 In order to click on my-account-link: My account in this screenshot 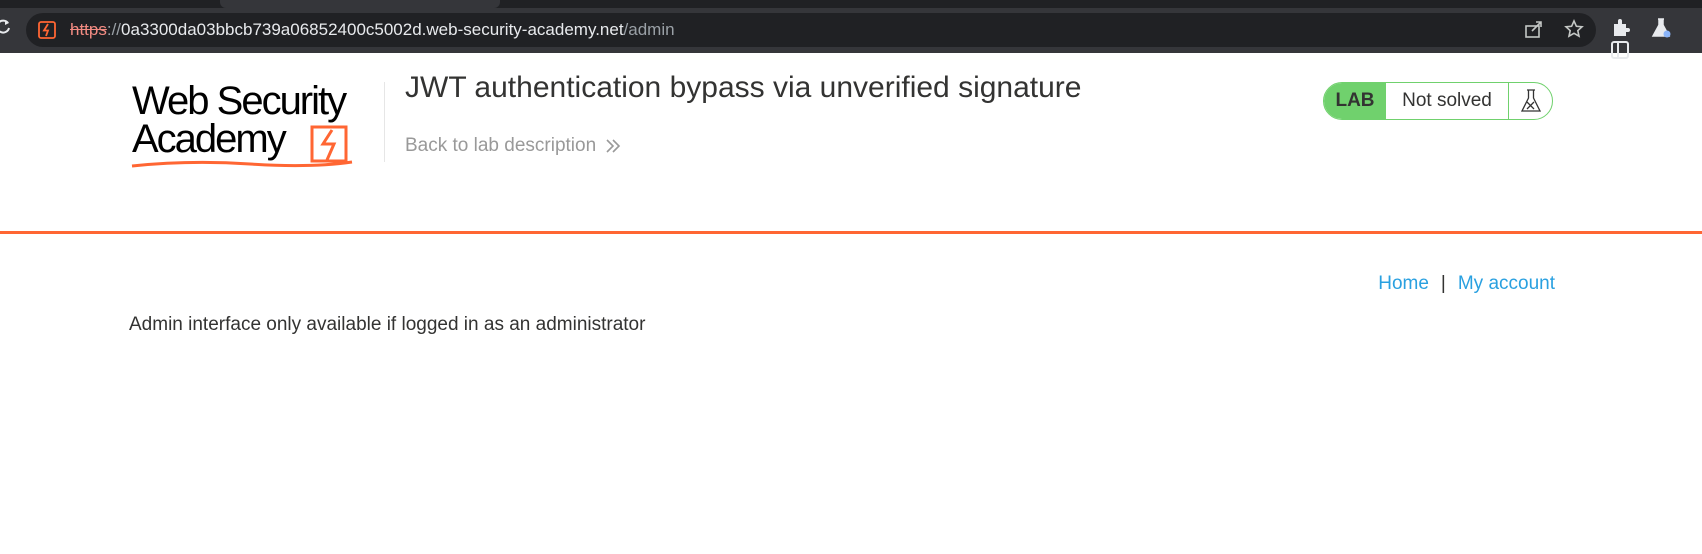, I will do `click(1506, 283)`.